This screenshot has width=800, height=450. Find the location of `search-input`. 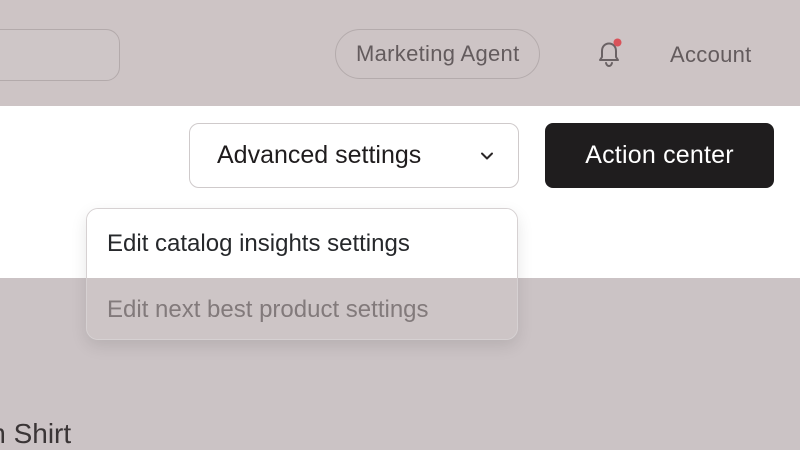

search-input is located at coordinates (60, 55).